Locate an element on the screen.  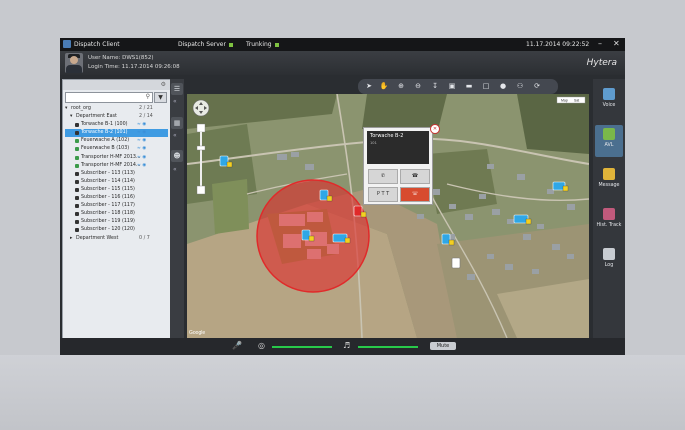
mute-button: Mute is located at coordinates (443, 346).